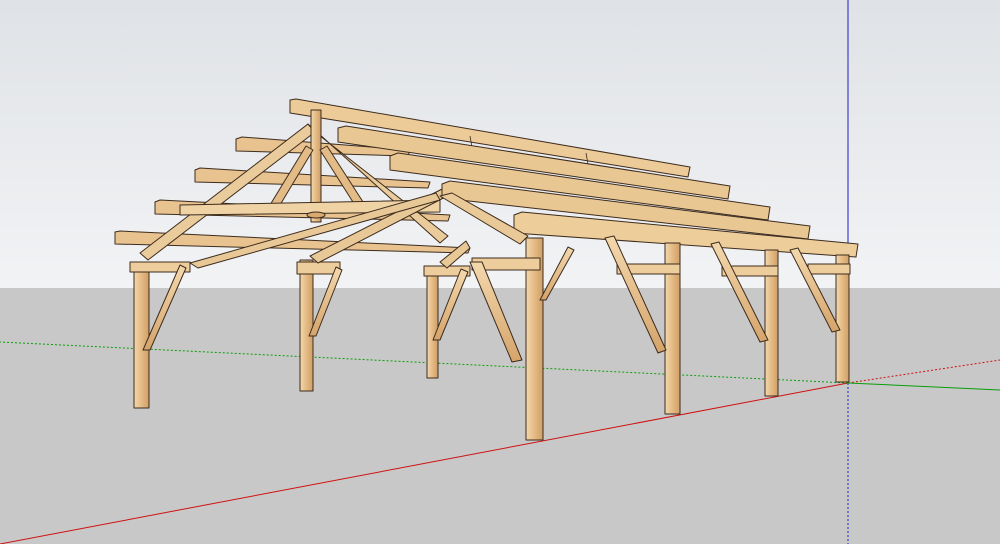  What do you see at coordinates (141, 335) in the screenshot?
I see `post-back-left` at bounding box center [141, 335].